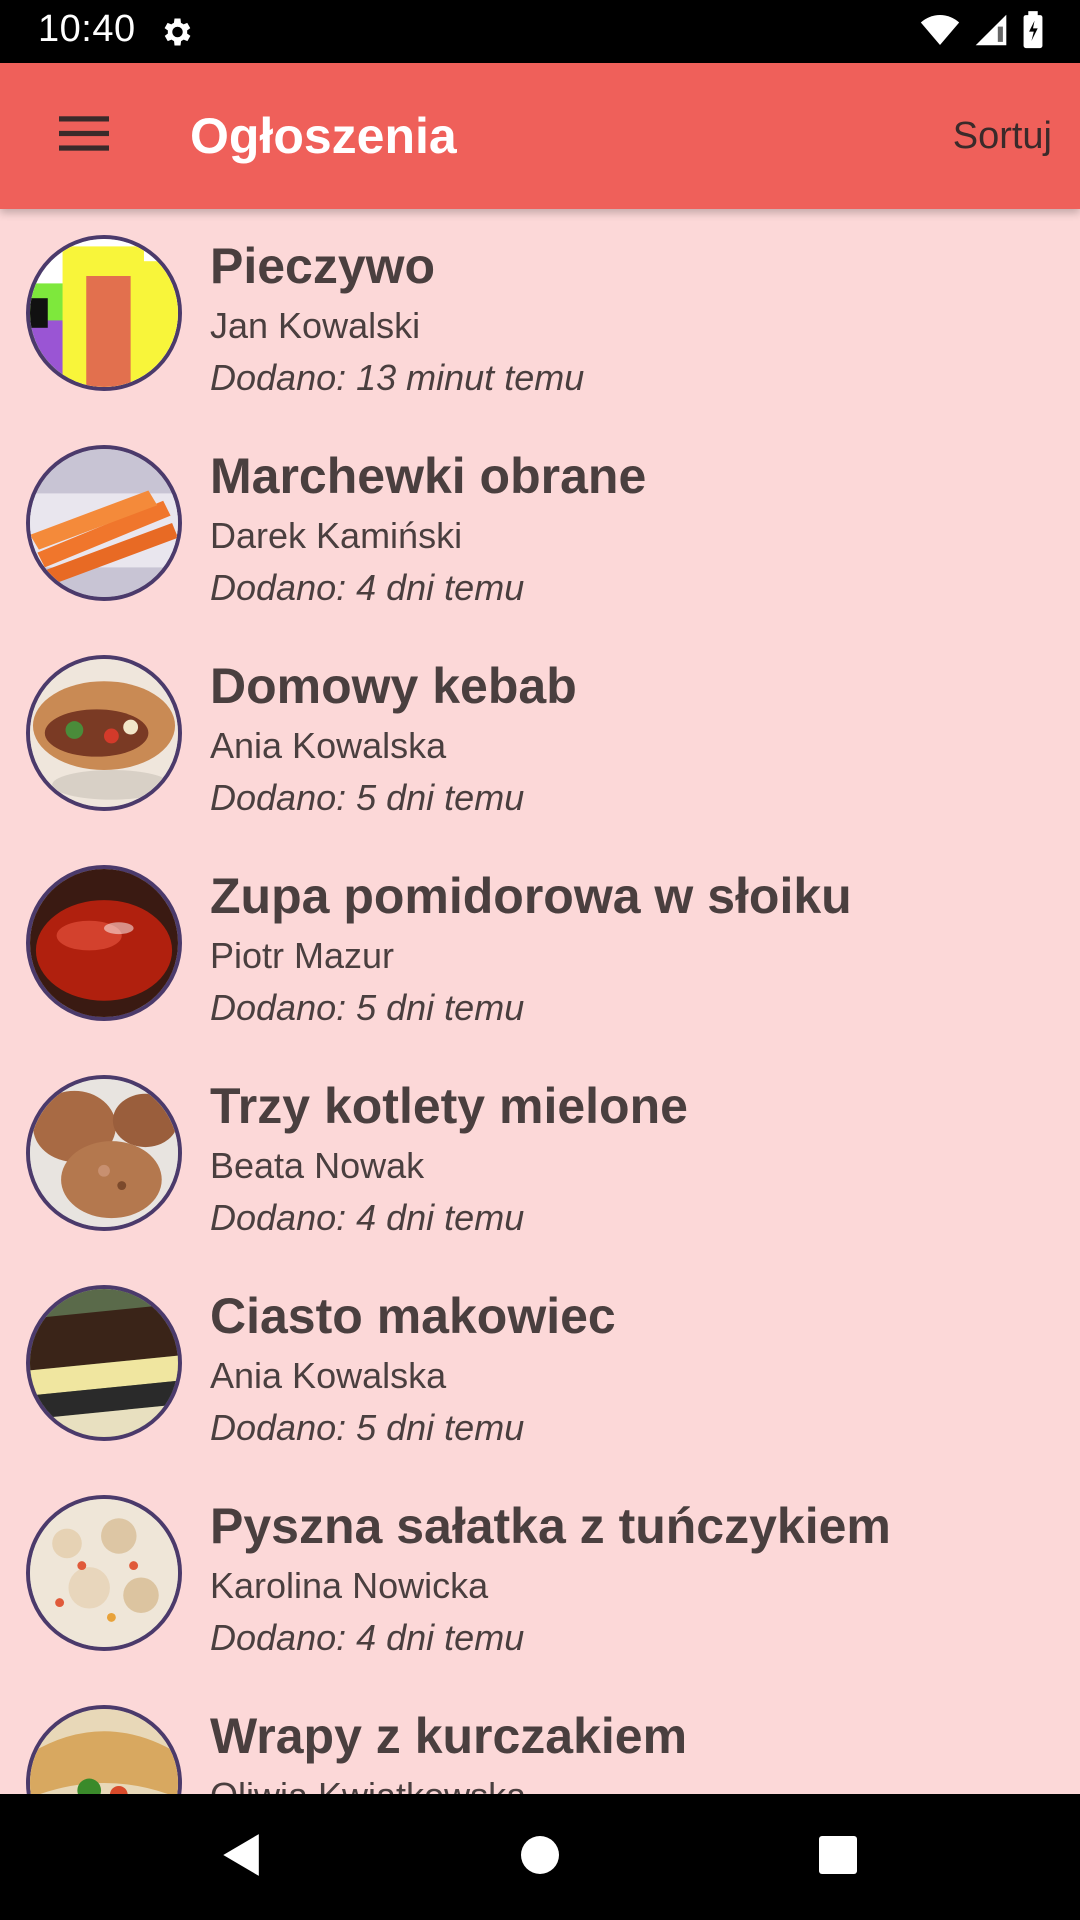 The image size is (1080, 1920). What do you see at coordinates (336, 535) in the screenshot?
I see `listing-author: Darek Kamiński` at bounding box center [336, 535].